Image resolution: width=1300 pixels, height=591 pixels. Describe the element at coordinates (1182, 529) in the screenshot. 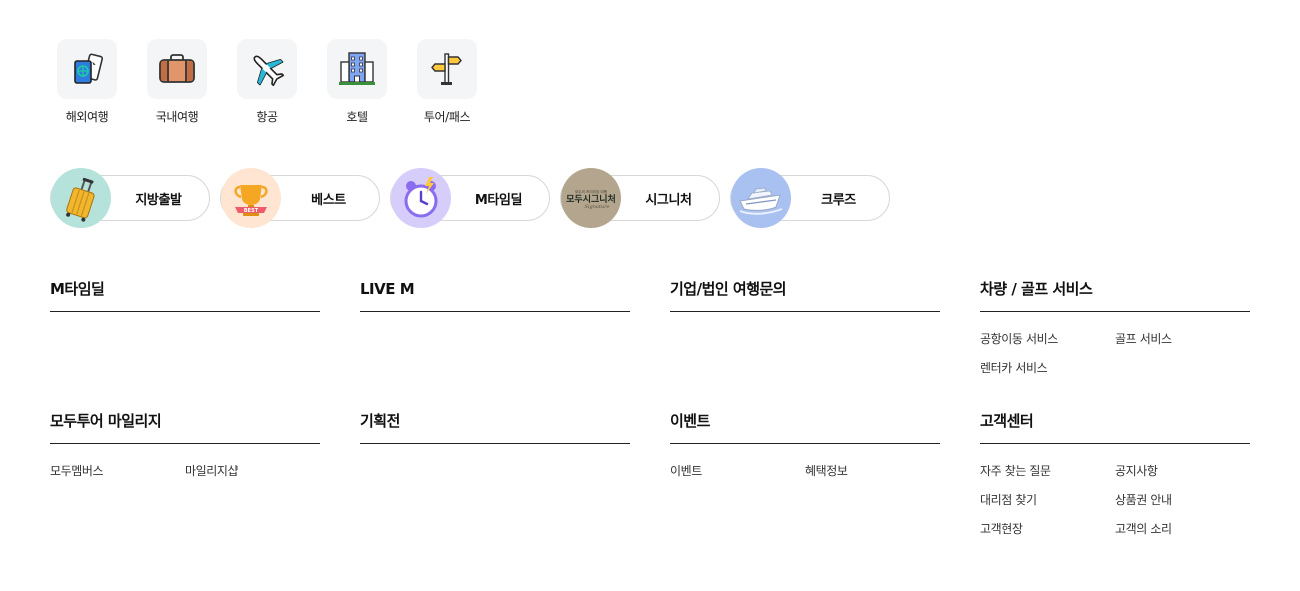

I see `link-customer-voice: 고객의 소리` at that location.